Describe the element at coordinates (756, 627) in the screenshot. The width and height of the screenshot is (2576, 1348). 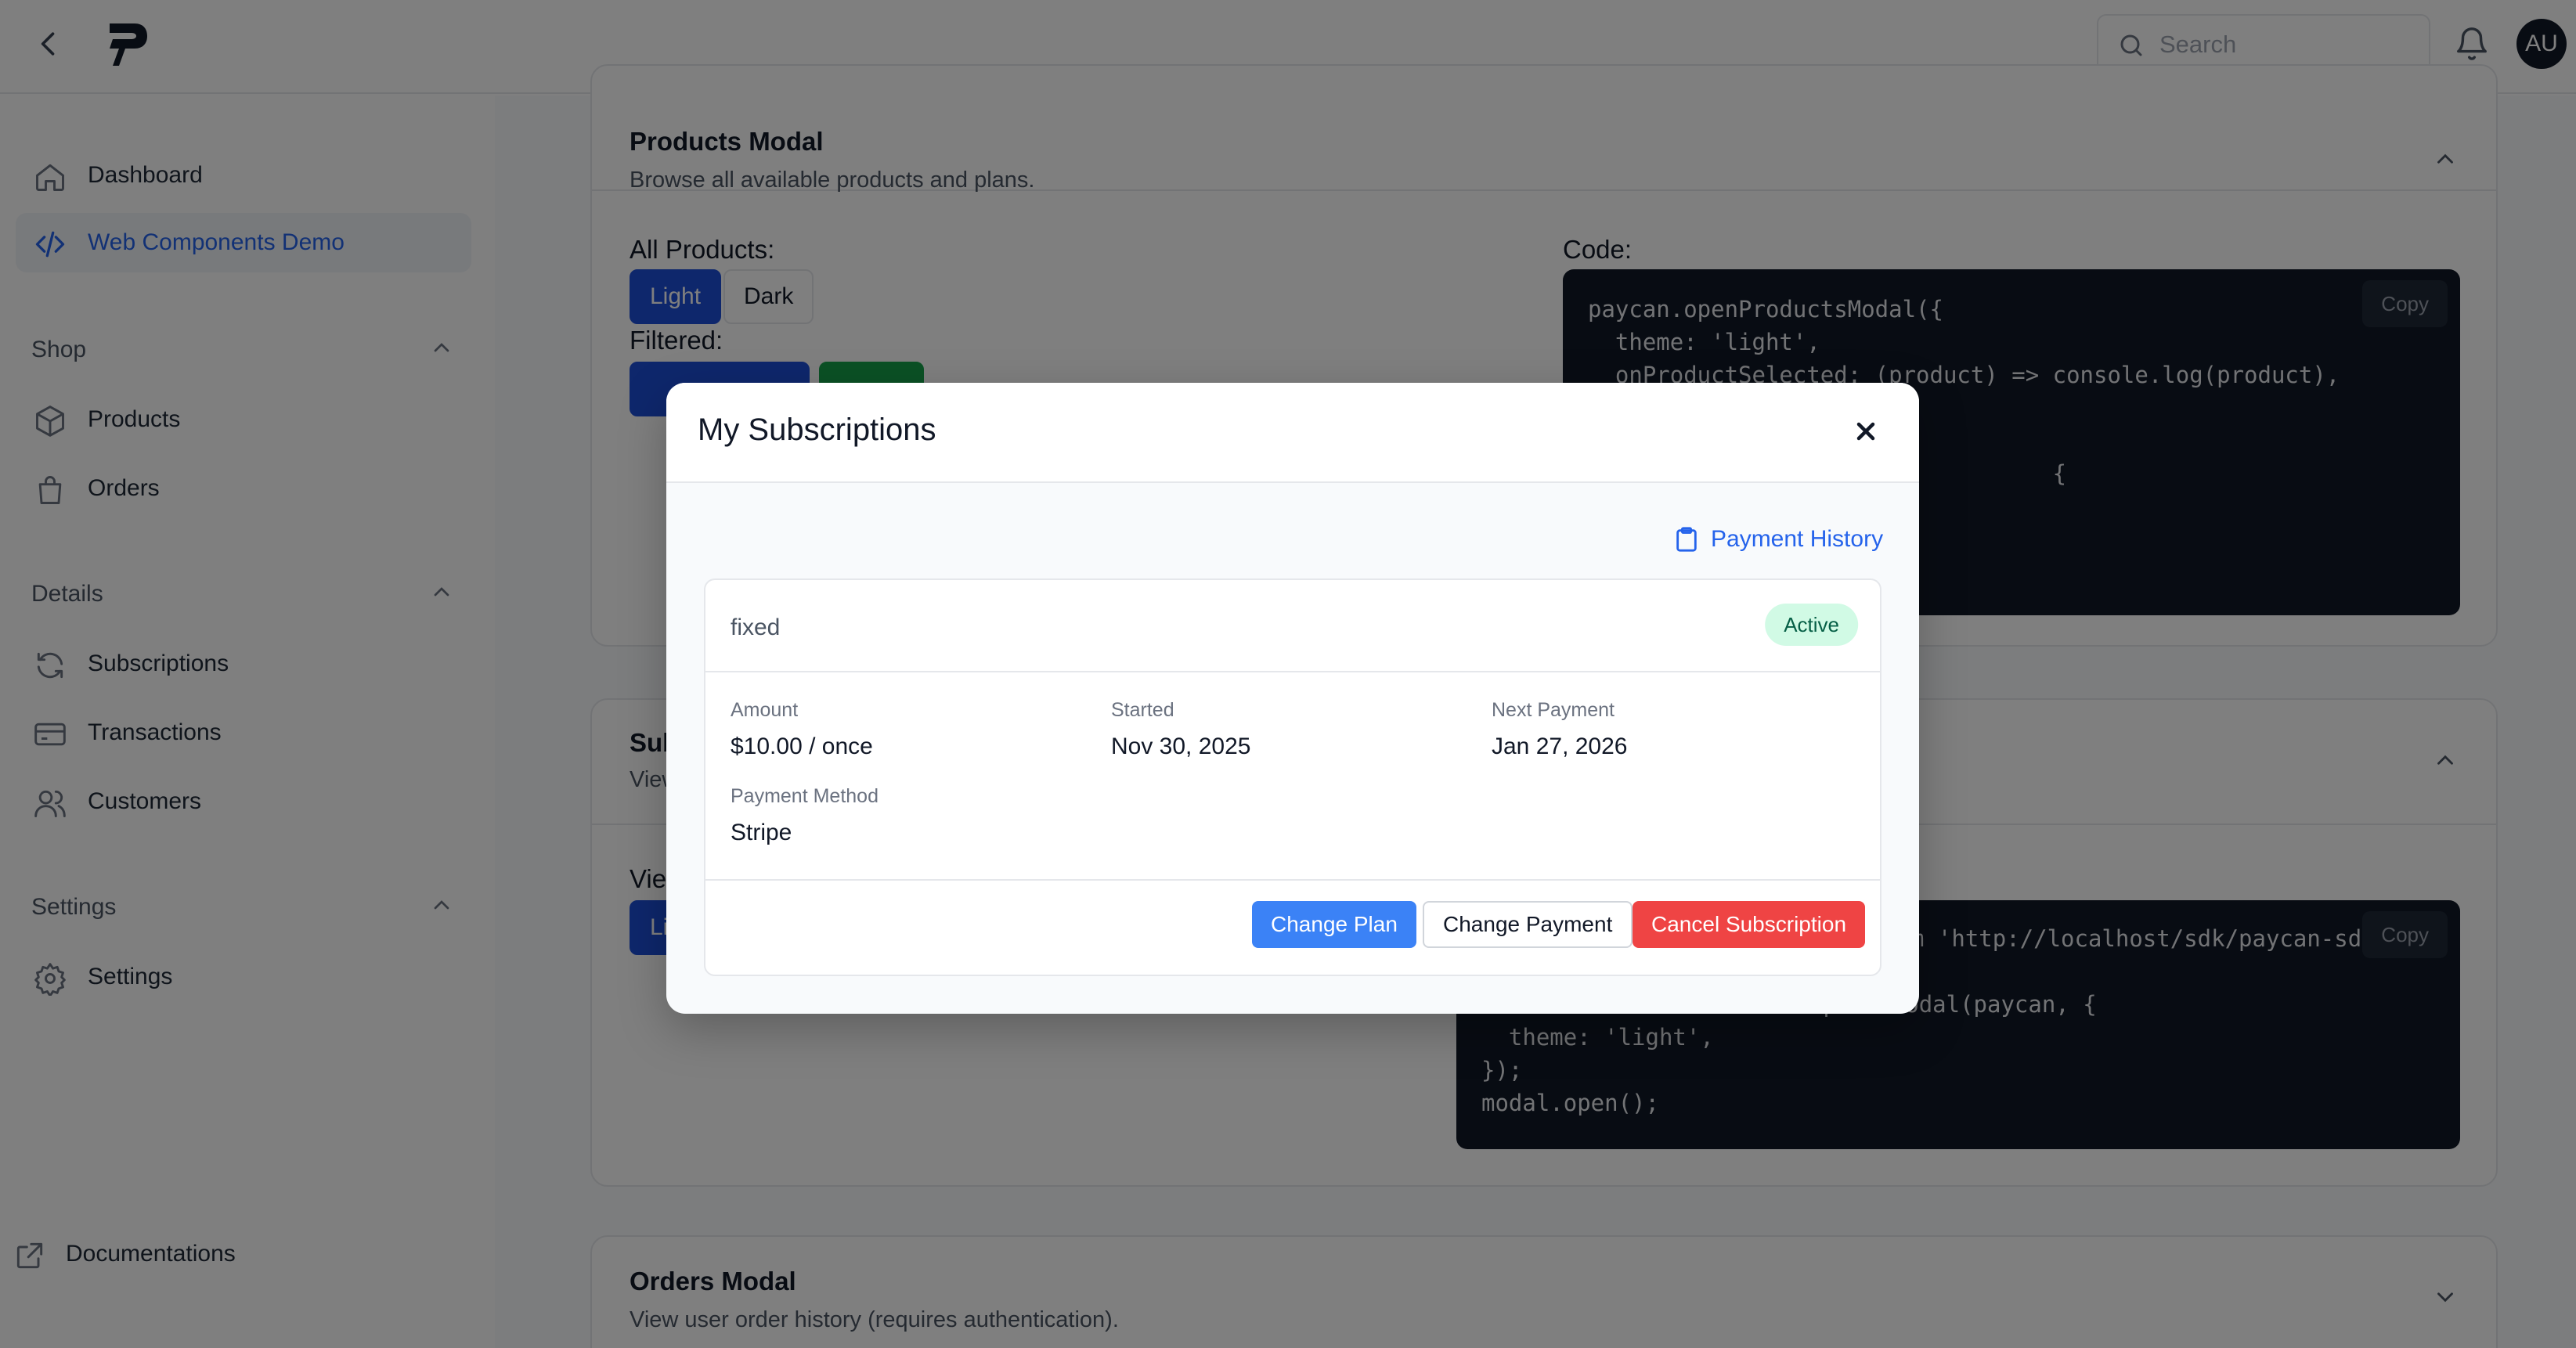
I see `subscription-name: fixed` at that location.